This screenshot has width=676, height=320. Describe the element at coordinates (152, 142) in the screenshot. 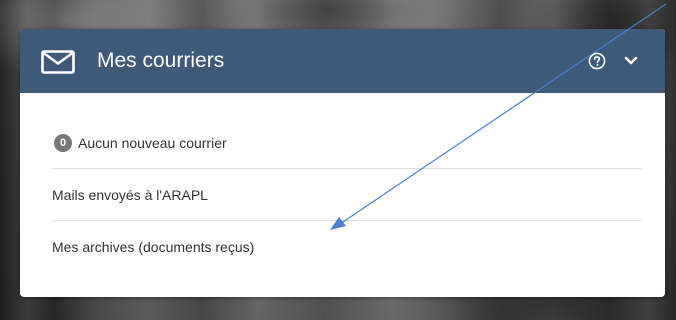

I see `list-item-label: Aucun nouveau courrier` at that location.